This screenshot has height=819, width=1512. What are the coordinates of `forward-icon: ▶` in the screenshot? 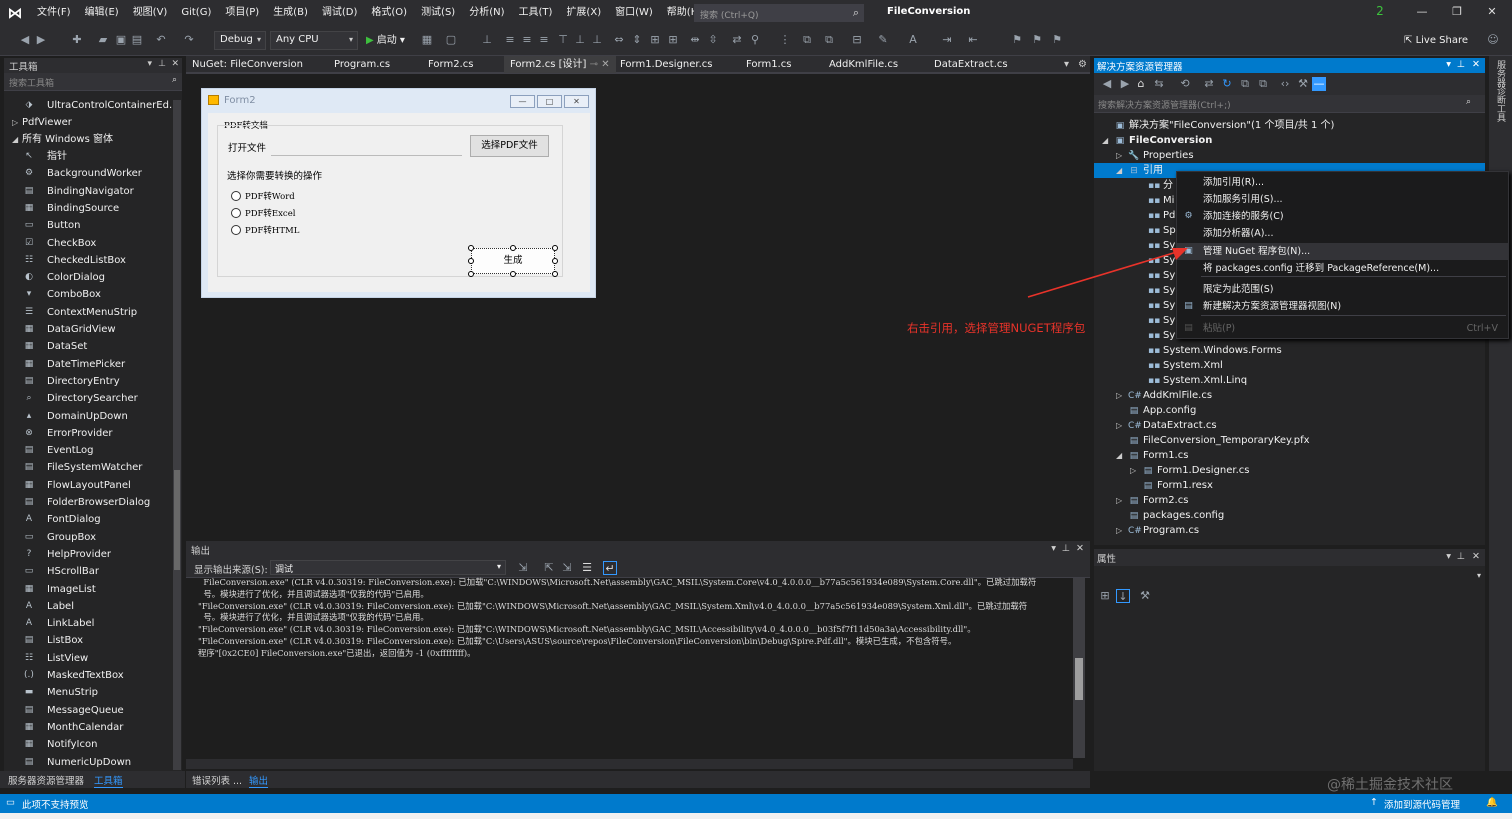 It's located at (41, 40).